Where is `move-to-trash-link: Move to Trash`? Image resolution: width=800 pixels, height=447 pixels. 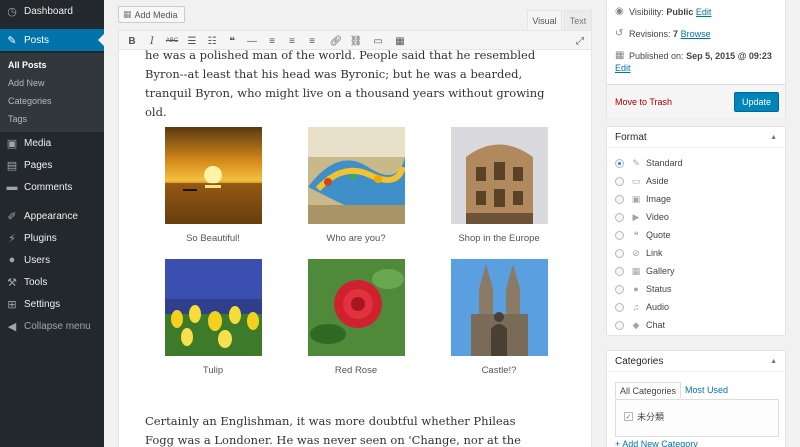
move-to-trash-link: Move to Trash is located at coordinates (643, 102).